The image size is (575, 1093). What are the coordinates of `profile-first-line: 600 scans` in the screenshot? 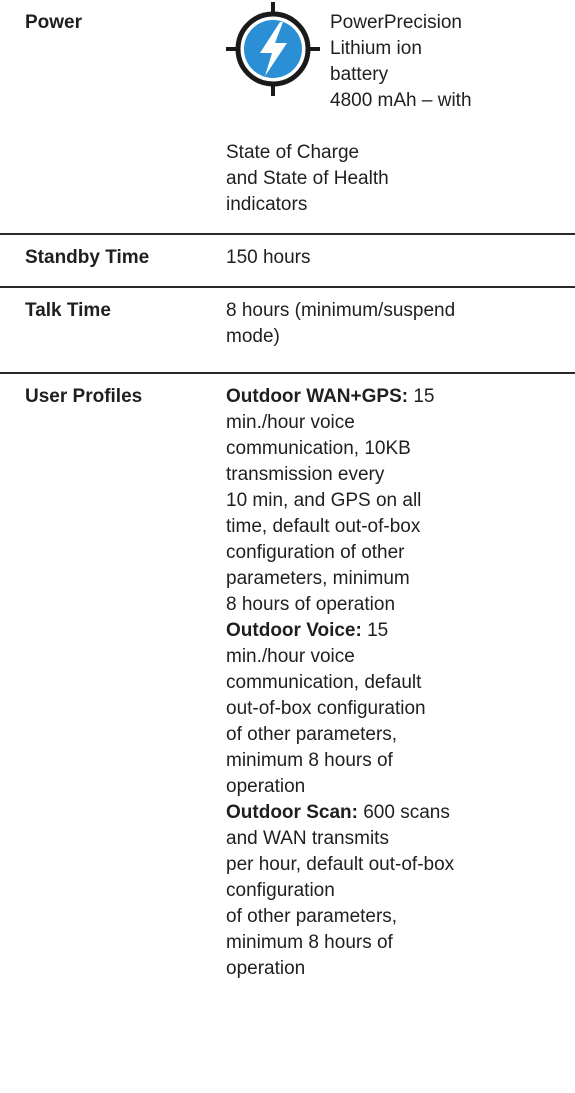 It's located at (403, 812).